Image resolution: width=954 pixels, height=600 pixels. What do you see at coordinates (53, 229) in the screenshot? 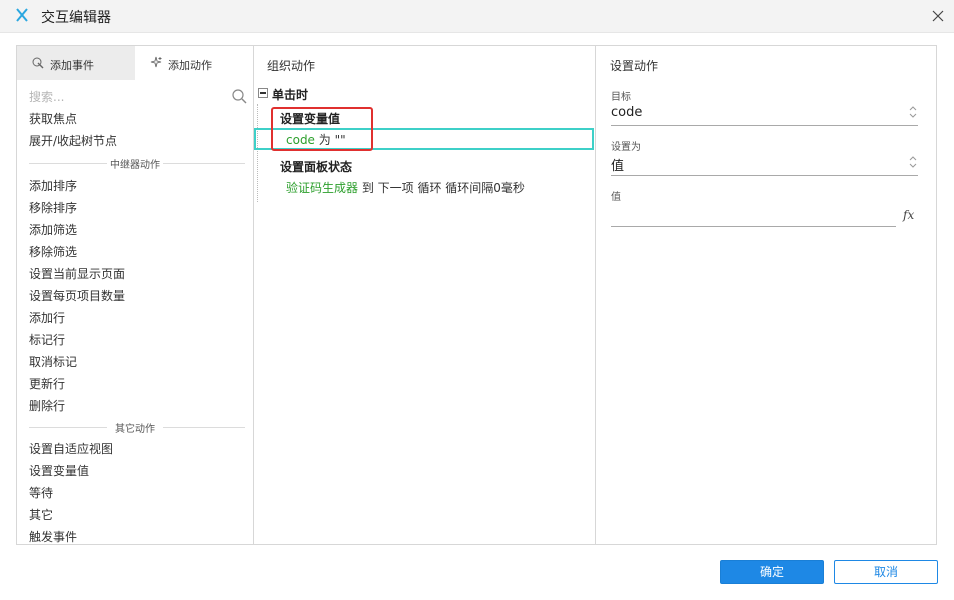
I see `list-item: 添加筛选` at bounding box center [53, 229].